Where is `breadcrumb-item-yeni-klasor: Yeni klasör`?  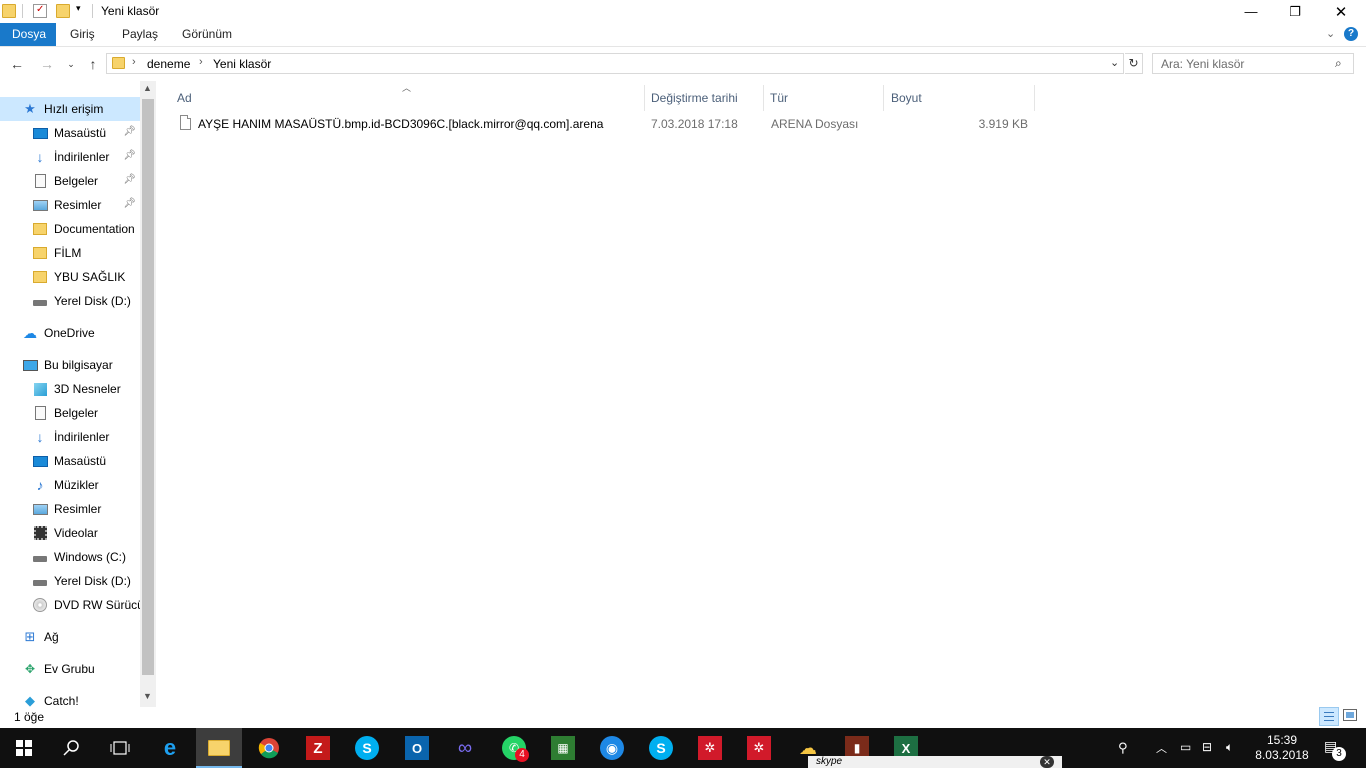
breadcrumb-item-yeni-klasor: Yeni klasör is located at coordinates (242, 64).